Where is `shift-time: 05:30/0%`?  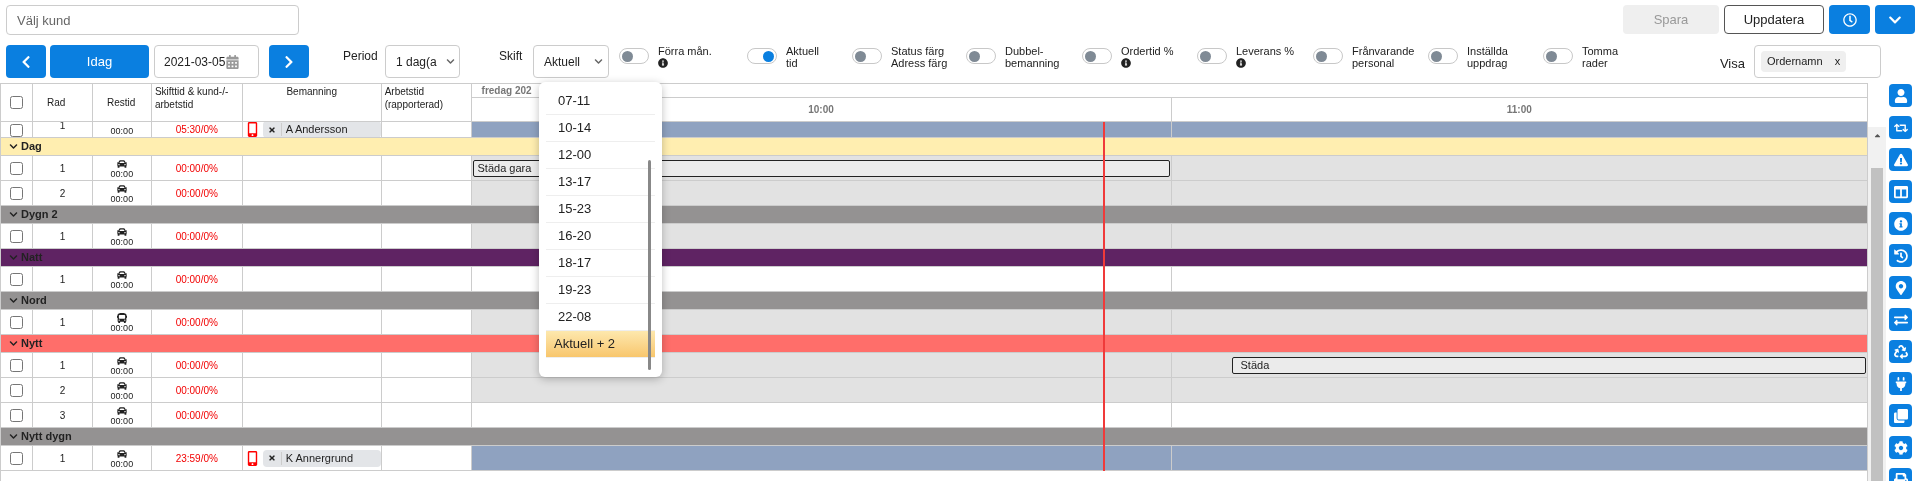 shift-time: 05:30/0% is located at coordinates (196, 130).